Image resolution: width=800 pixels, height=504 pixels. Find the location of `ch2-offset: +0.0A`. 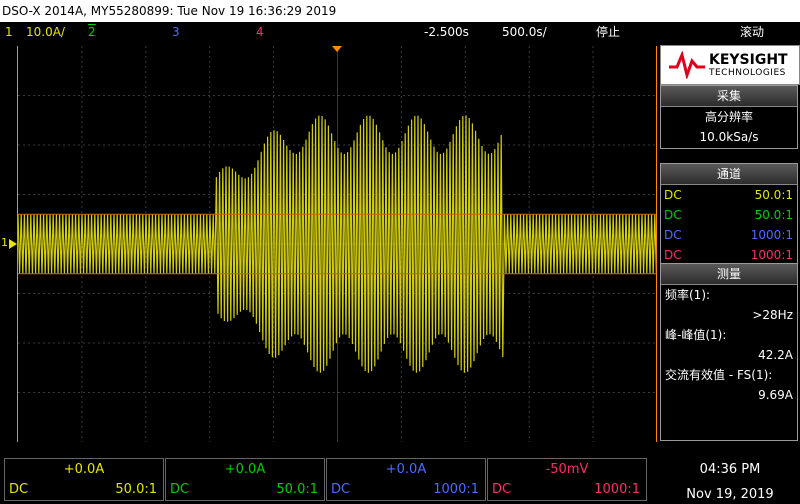

ch2-offset: +0.0A is located at coordinates (245, 469).